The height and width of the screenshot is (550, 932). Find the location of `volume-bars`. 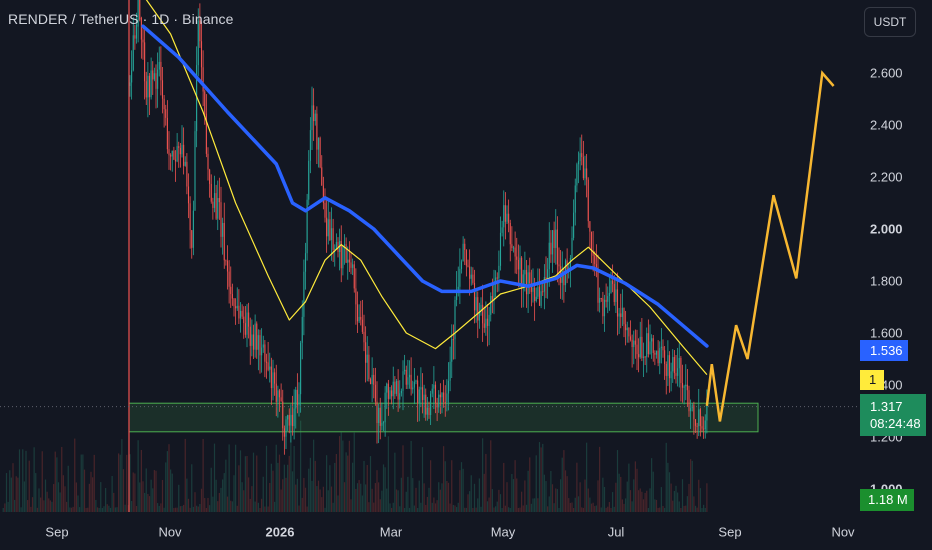

volume-bars is located at coordinates (355, 466).